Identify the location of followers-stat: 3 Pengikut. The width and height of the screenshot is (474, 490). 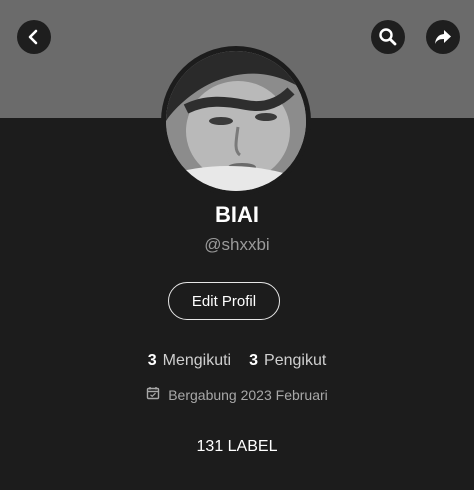
(287, 361).